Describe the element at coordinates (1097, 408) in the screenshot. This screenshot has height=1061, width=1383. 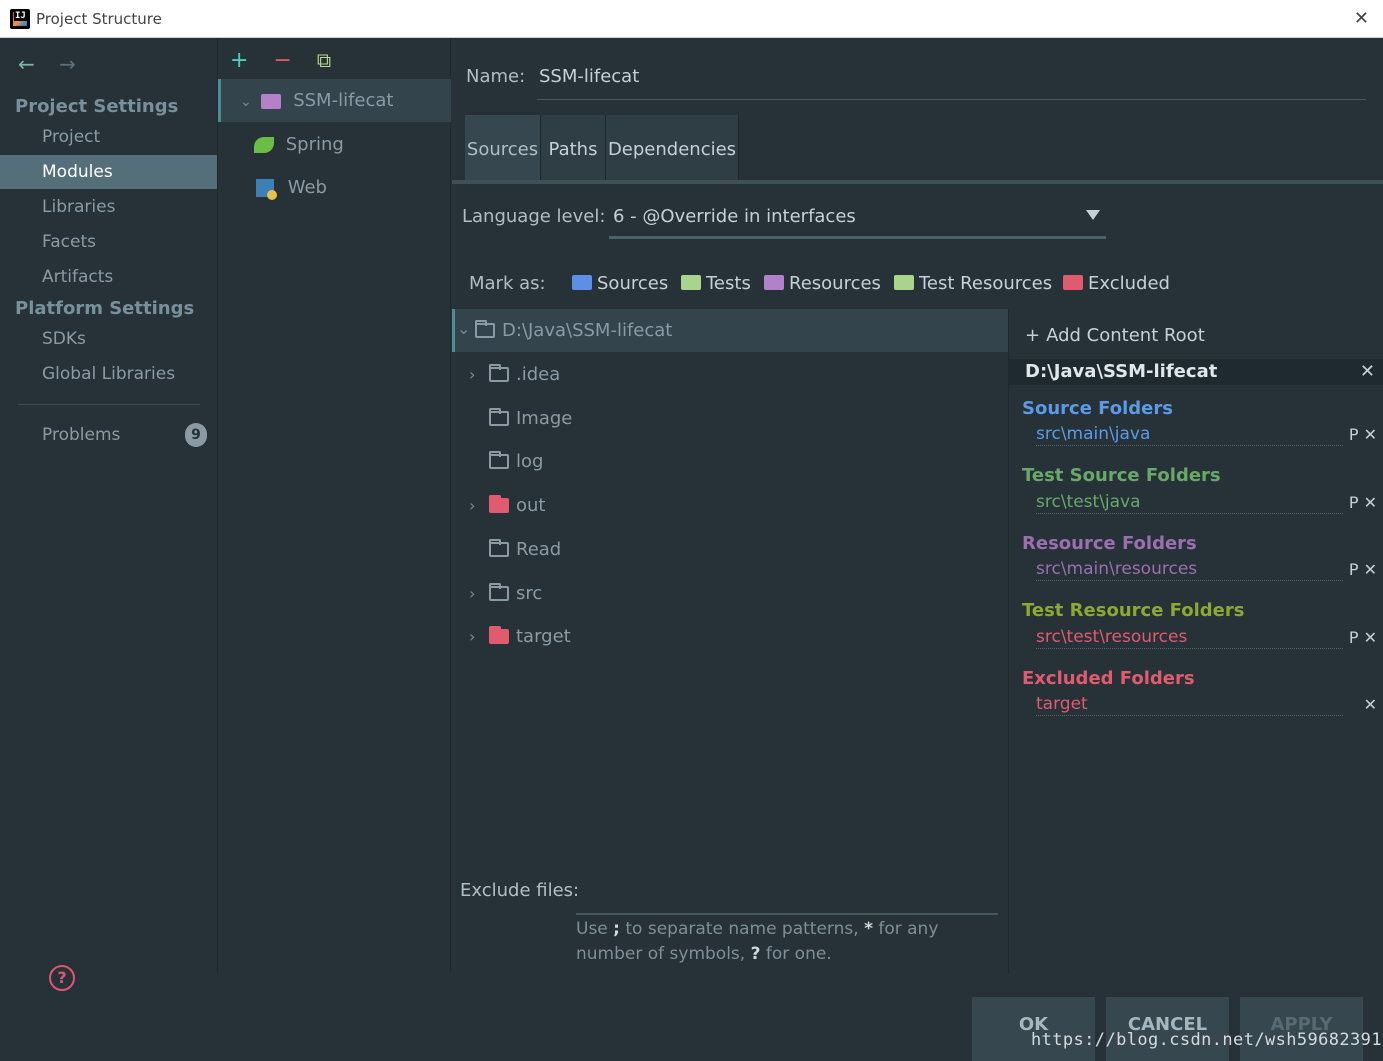
I see `source-folders-heading: Source Folders` at that location.